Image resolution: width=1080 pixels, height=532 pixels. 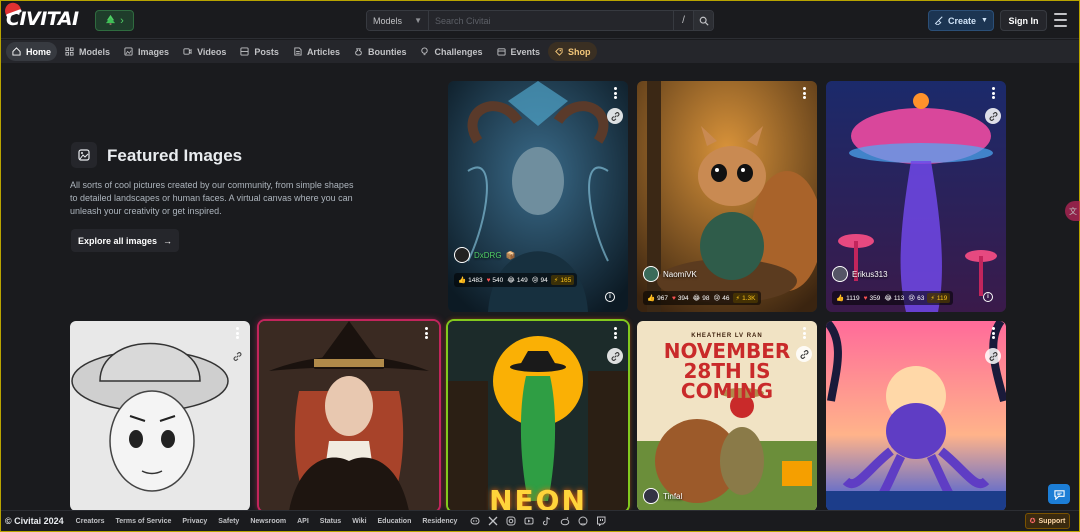 What do you see at coordinates (540, 280) in the screenshot?
I see `reaction-cry: 😢 94` at bounding box center [540, 280].